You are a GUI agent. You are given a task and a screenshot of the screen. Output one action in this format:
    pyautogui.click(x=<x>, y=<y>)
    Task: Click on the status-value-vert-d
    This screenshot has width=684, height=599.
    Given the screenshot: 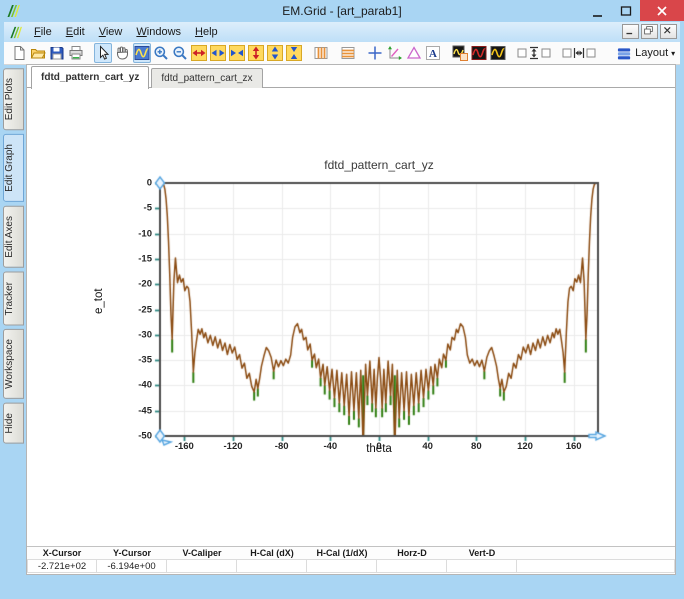 What is the action you would take?
    pyautogui.click(x=482, y=566)
    